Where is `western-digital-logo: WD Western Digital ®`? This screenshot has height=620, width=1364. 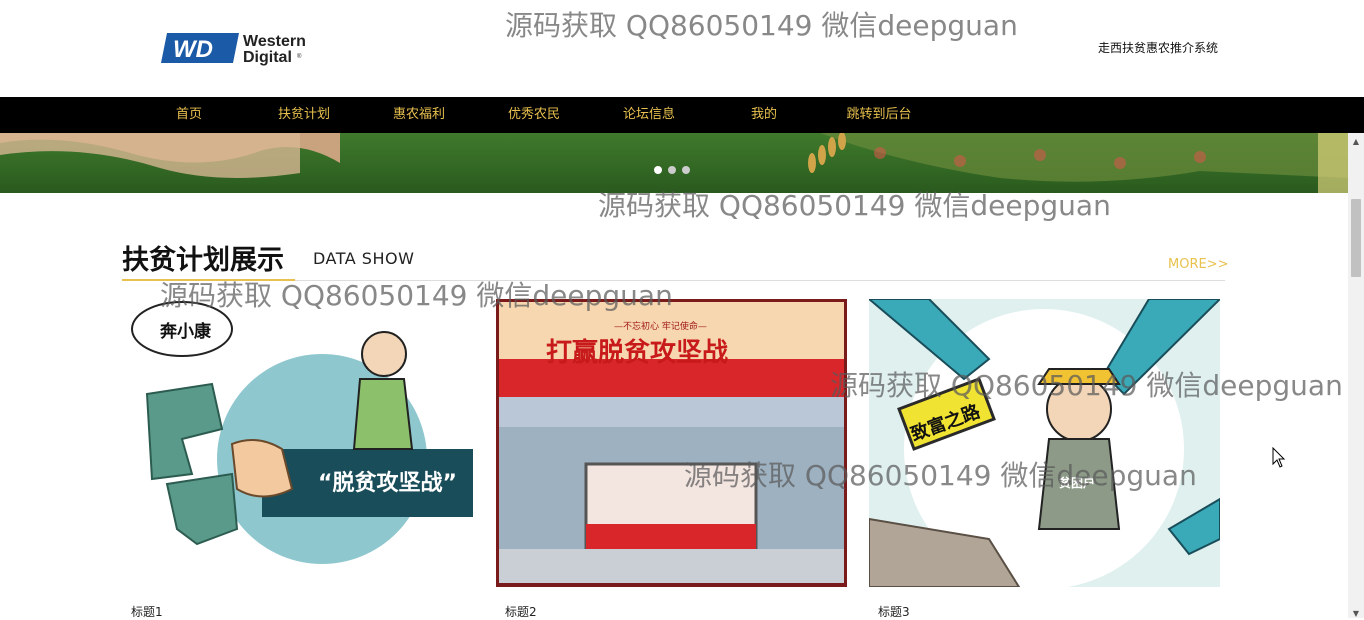
western-digital-logo: WD Western Digital ® is located at coordinates (246, 48).